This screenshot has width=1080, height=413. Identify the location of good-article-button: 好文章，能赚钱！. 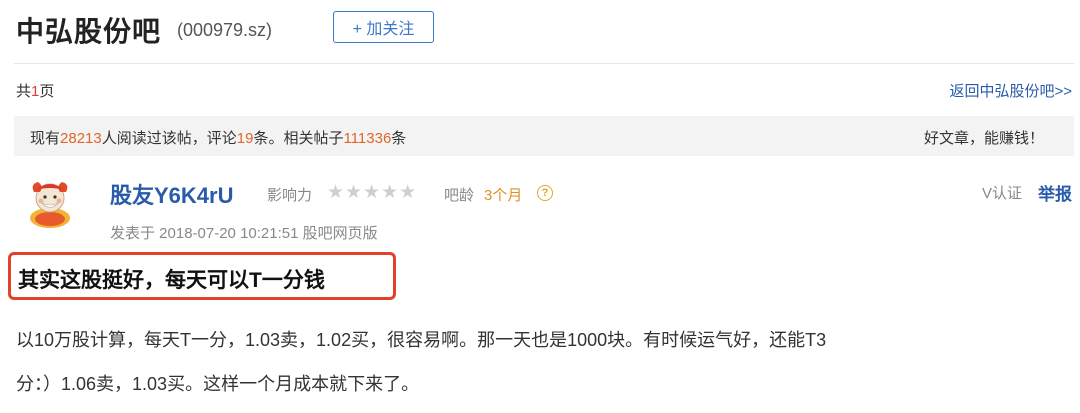
(984, 137).